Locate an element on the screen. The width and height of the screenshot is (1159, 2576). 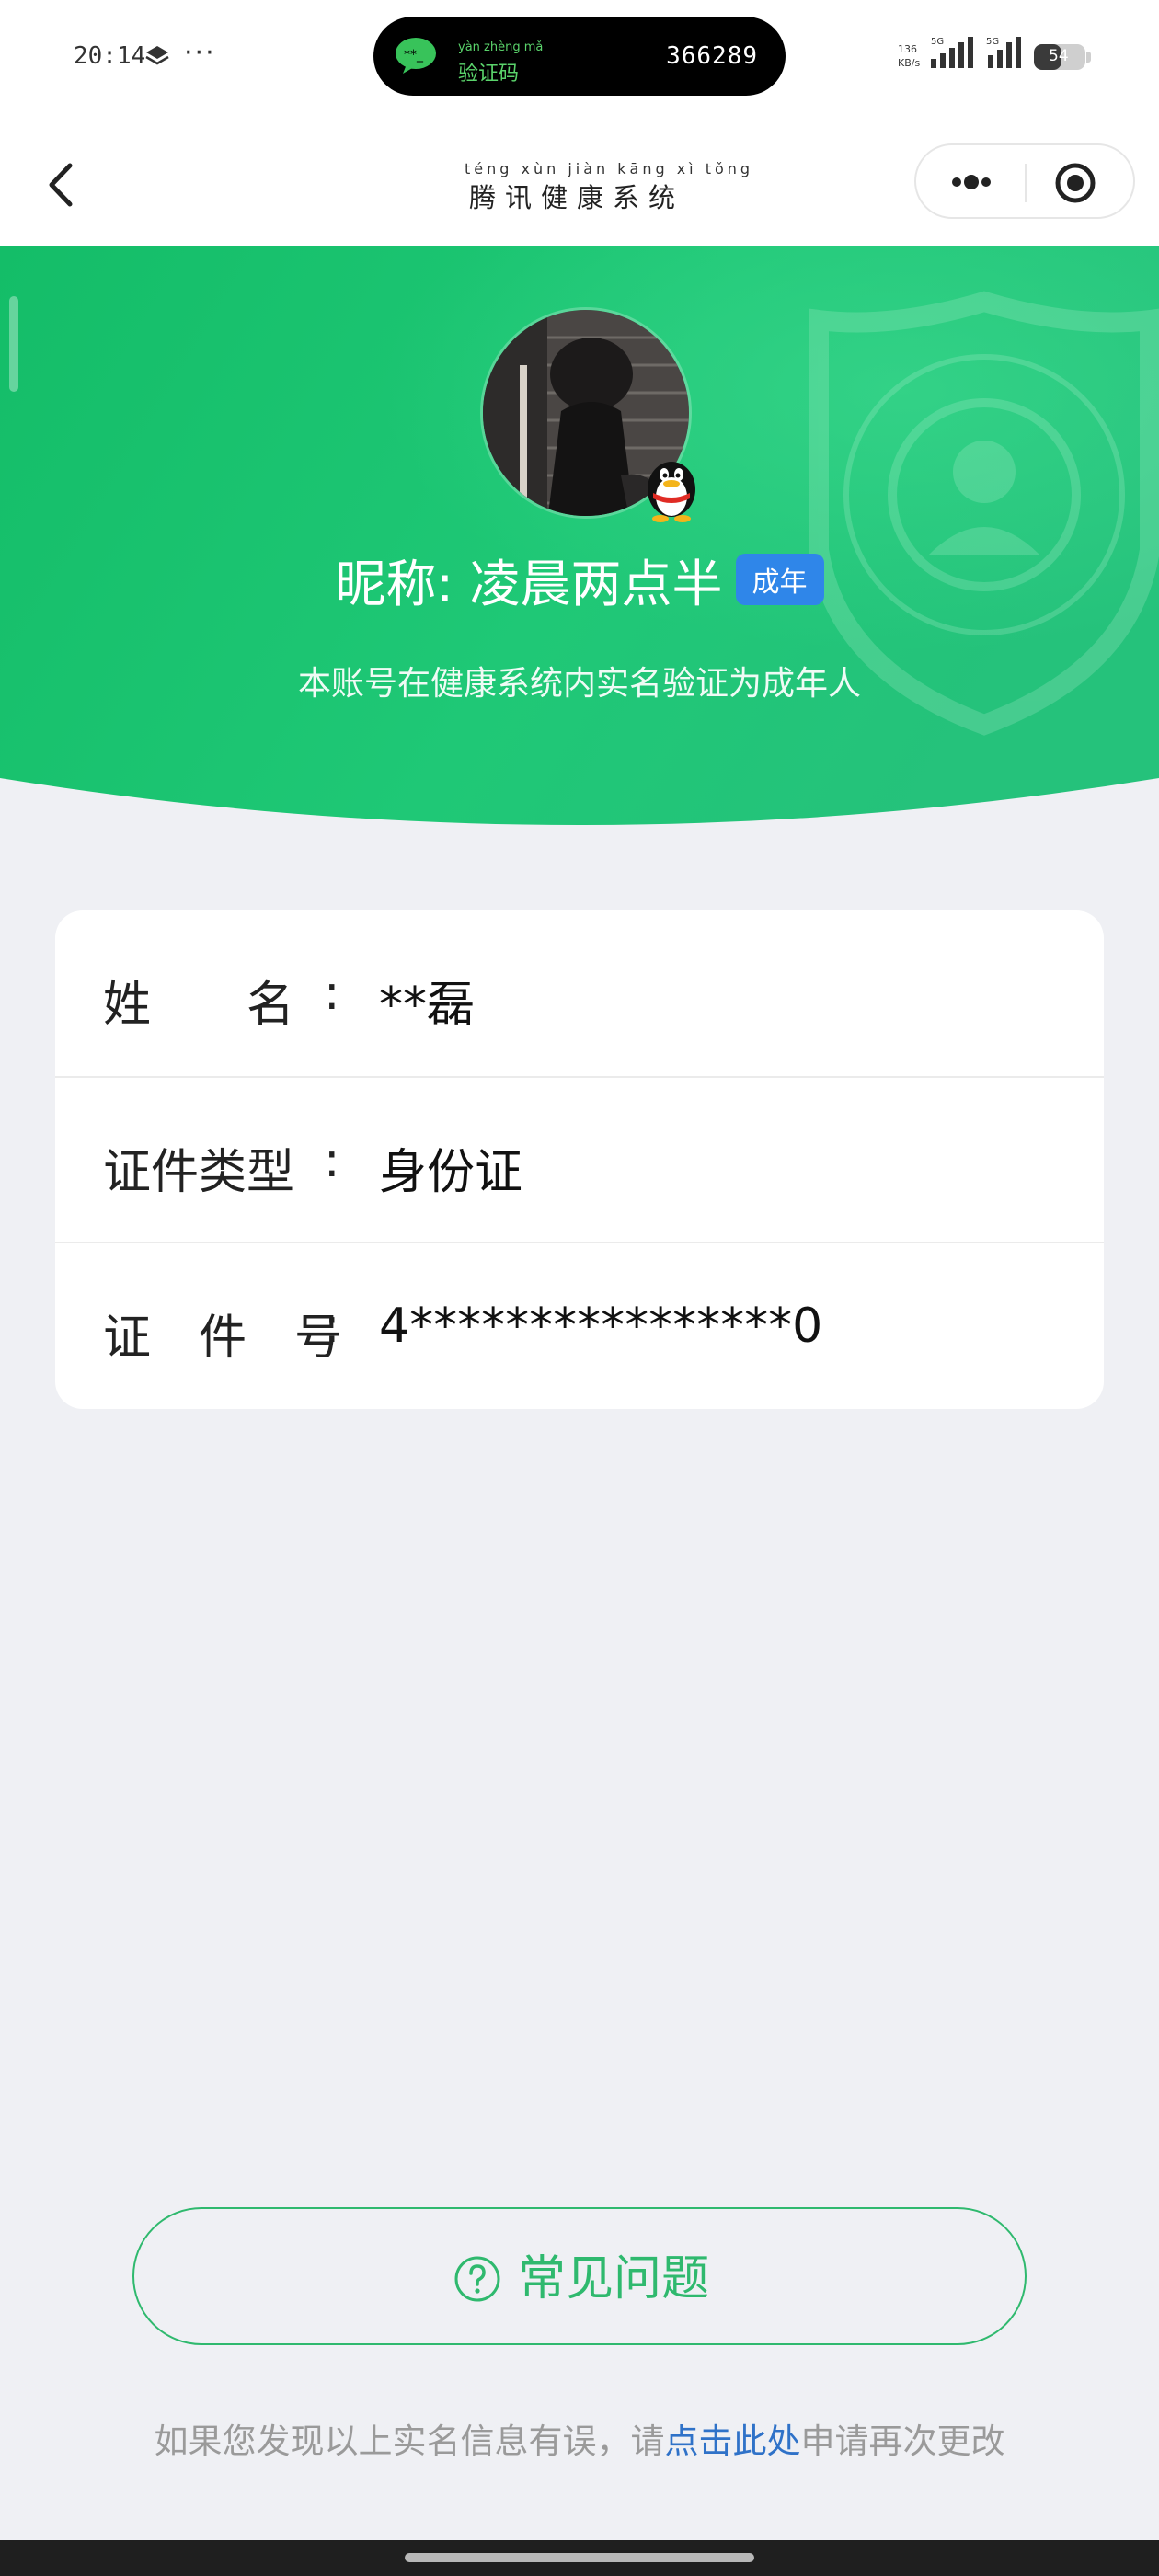
faq-button: 常见问题 is located at coordinates (579, 2276).